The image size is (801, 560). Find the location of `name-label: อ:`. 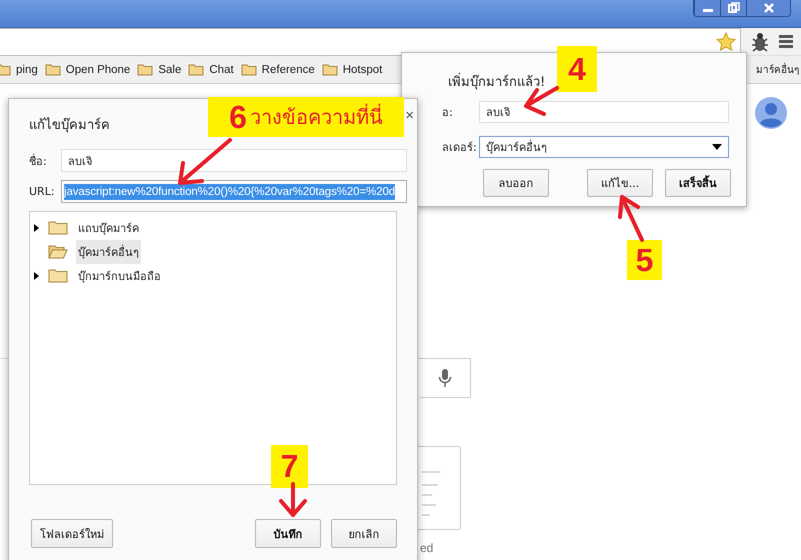

name-label: อ: is located at coordinates (448, 113).